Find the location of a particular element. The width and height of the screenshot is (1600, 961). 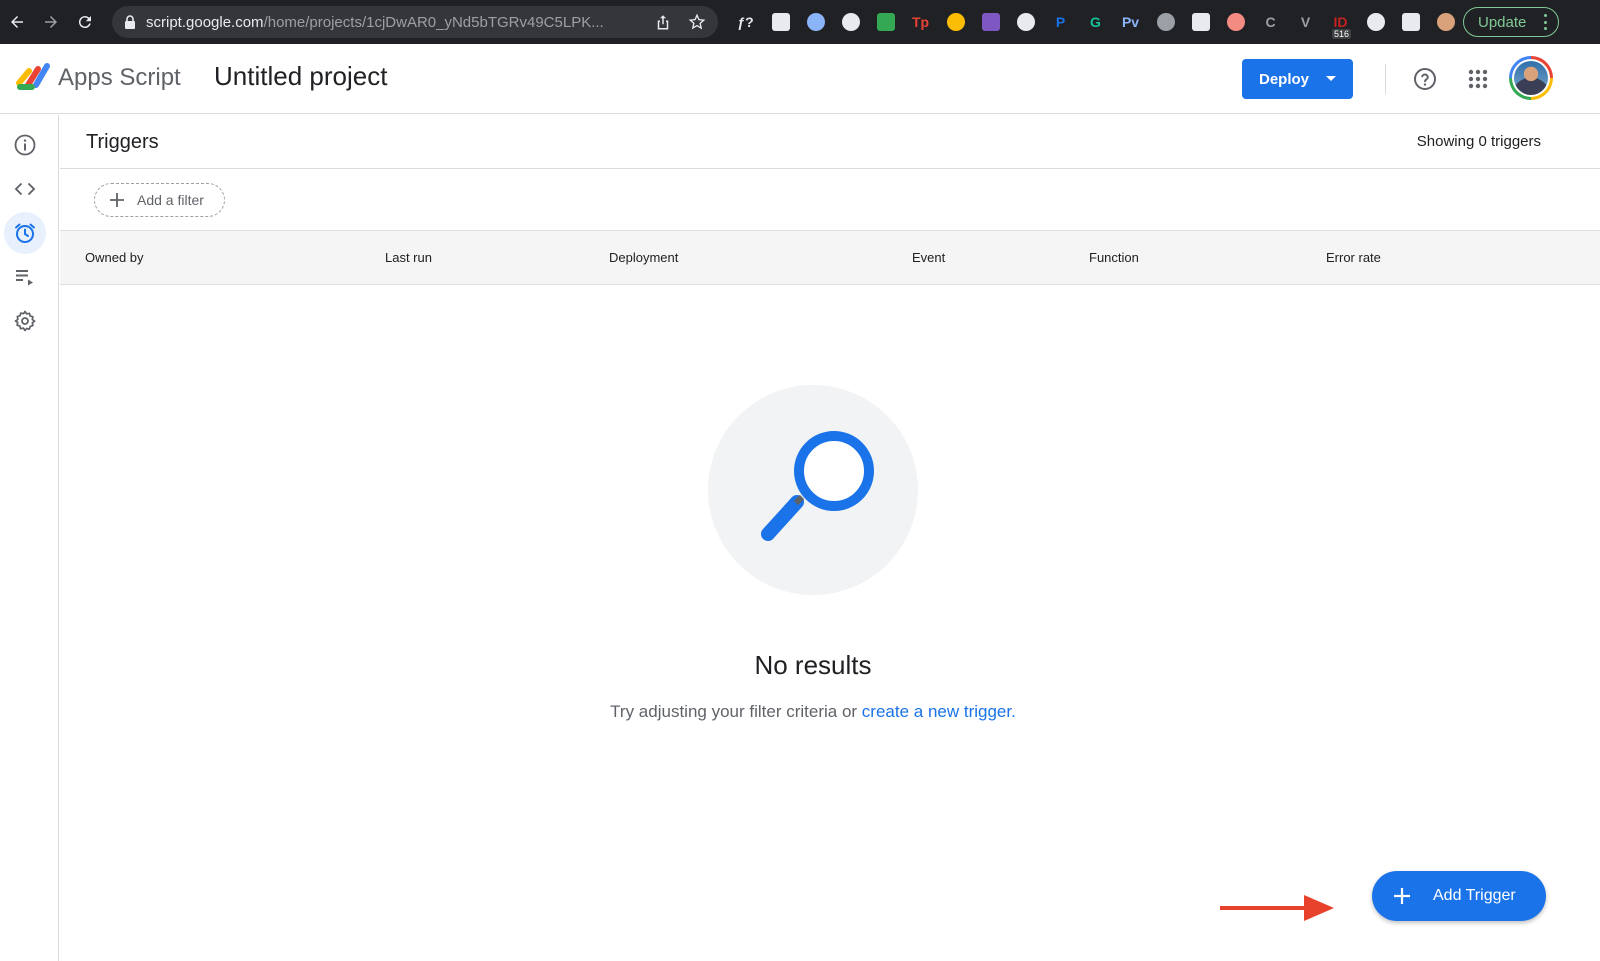

rail-item-settings is located at coordinates (25, 321).